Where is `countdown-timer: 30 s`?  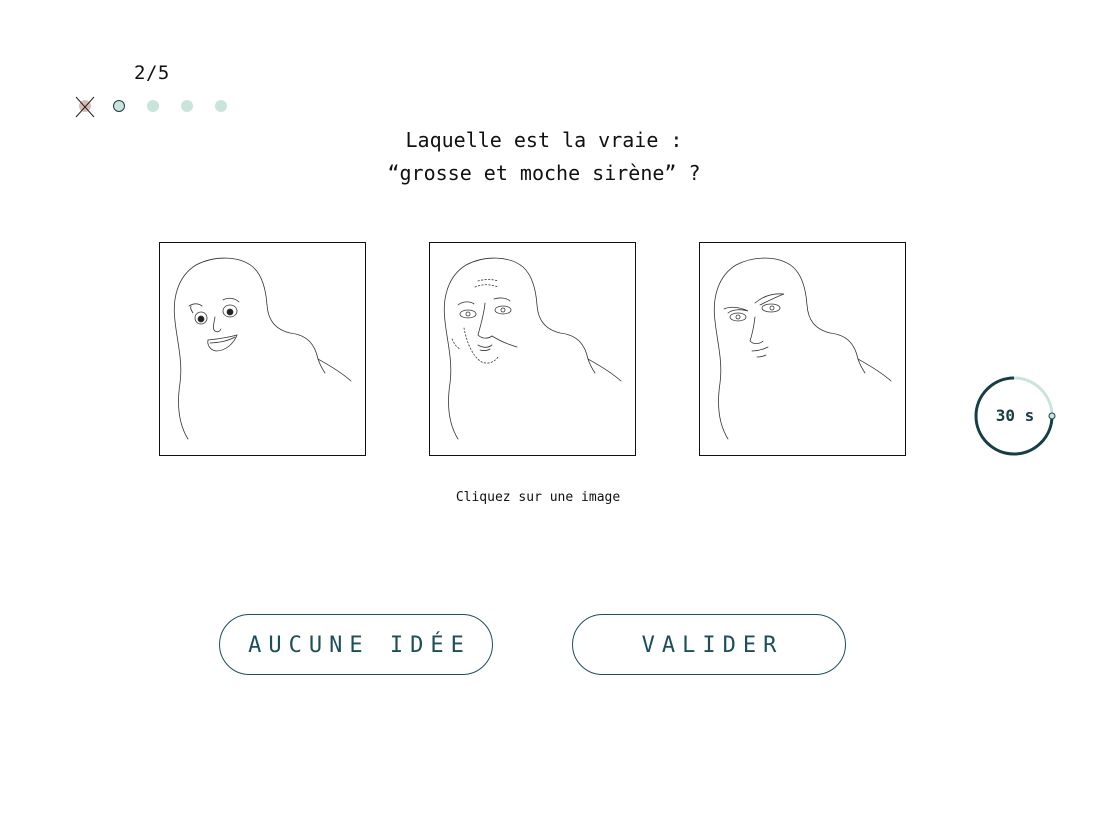
countdown-timer: 30 s is located at coordinates (1015, 417).